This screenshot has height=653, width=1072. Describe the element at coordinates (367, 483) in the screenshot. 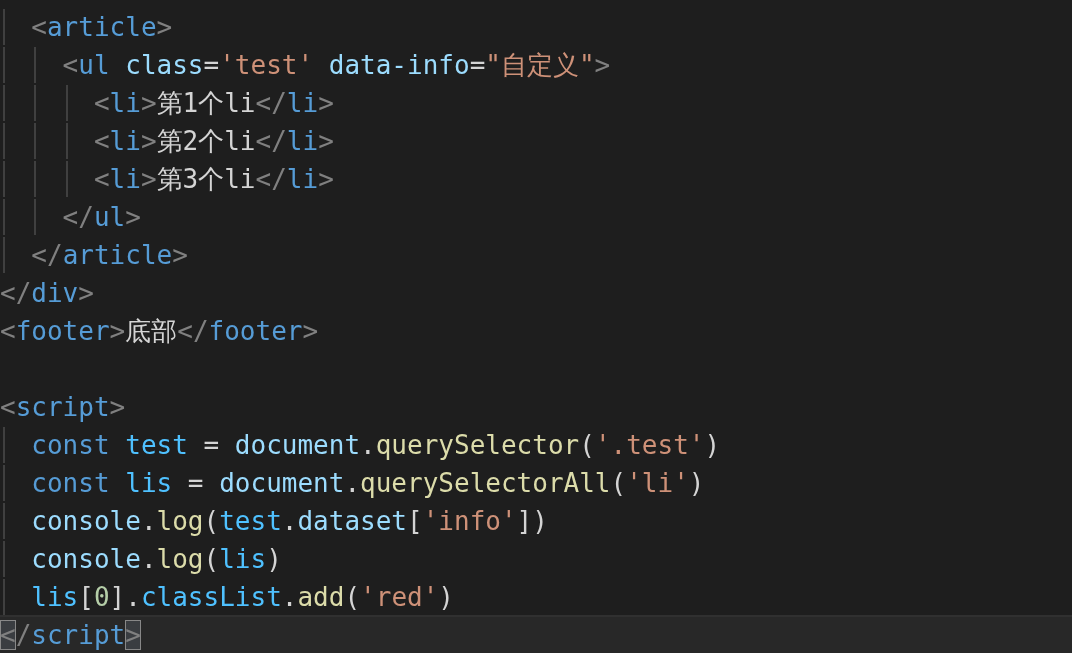

I see `code-line: const lis = document.querySelectorAll('li')` at that location.